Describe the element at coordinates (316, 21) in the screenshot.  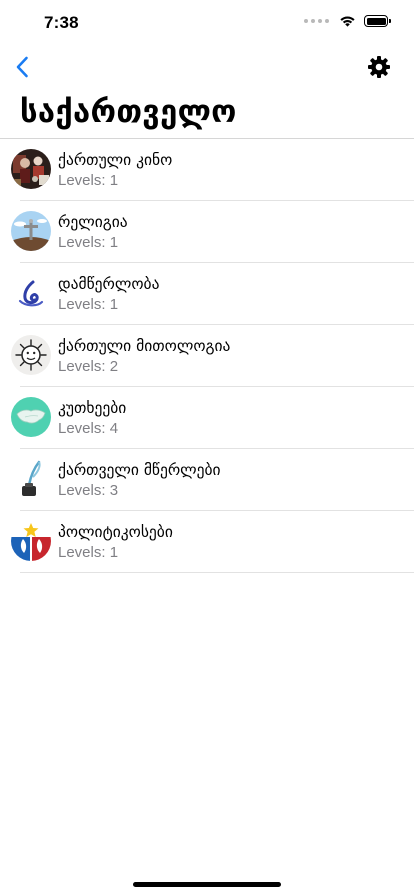
I see `cellular-signal-icon` at that location.